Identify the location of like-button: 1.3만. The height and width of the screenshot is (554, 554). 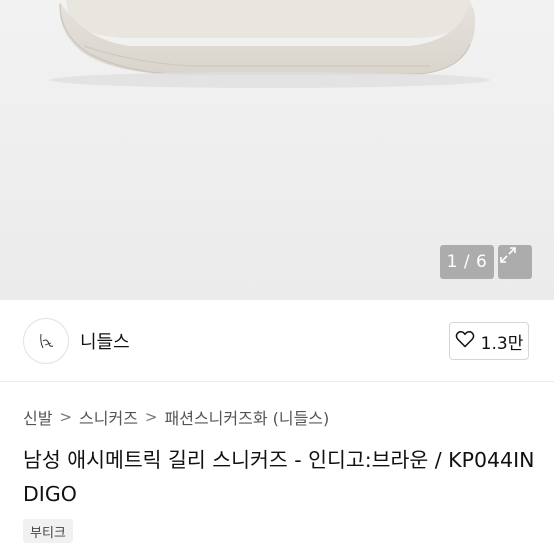
(489, 341).